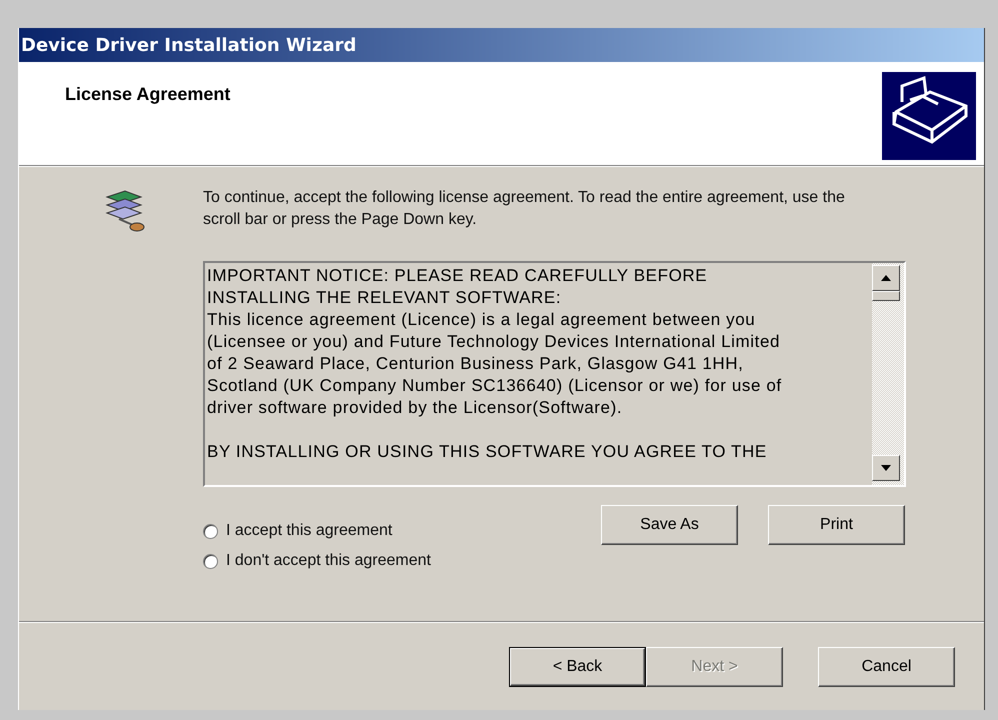 This screenshot has height=720, width=998. What do you see at coordinates (125, 211) in the screenshot?
I see `setup-books-icon` at bounding box center [125, 211].